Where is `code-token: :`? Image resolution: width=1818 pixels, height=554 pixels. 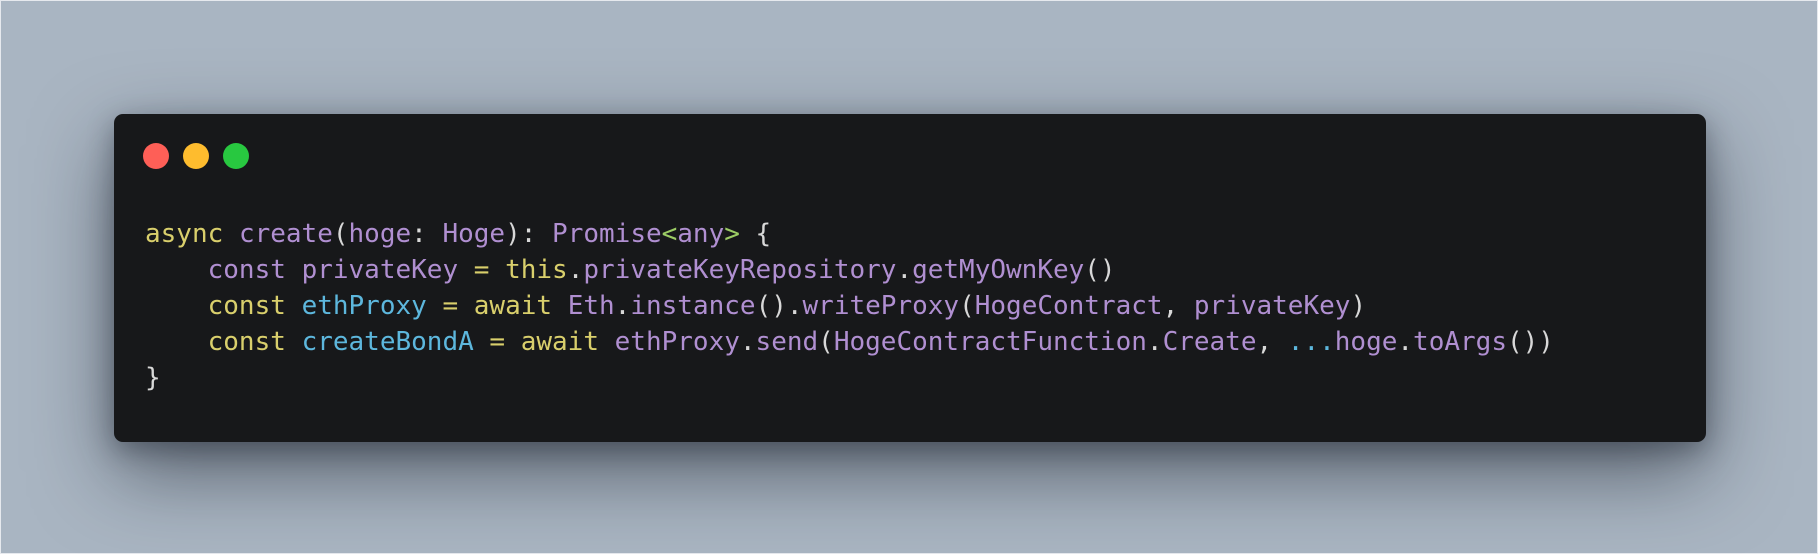
code-token: : is located at coordinates (427, 234).